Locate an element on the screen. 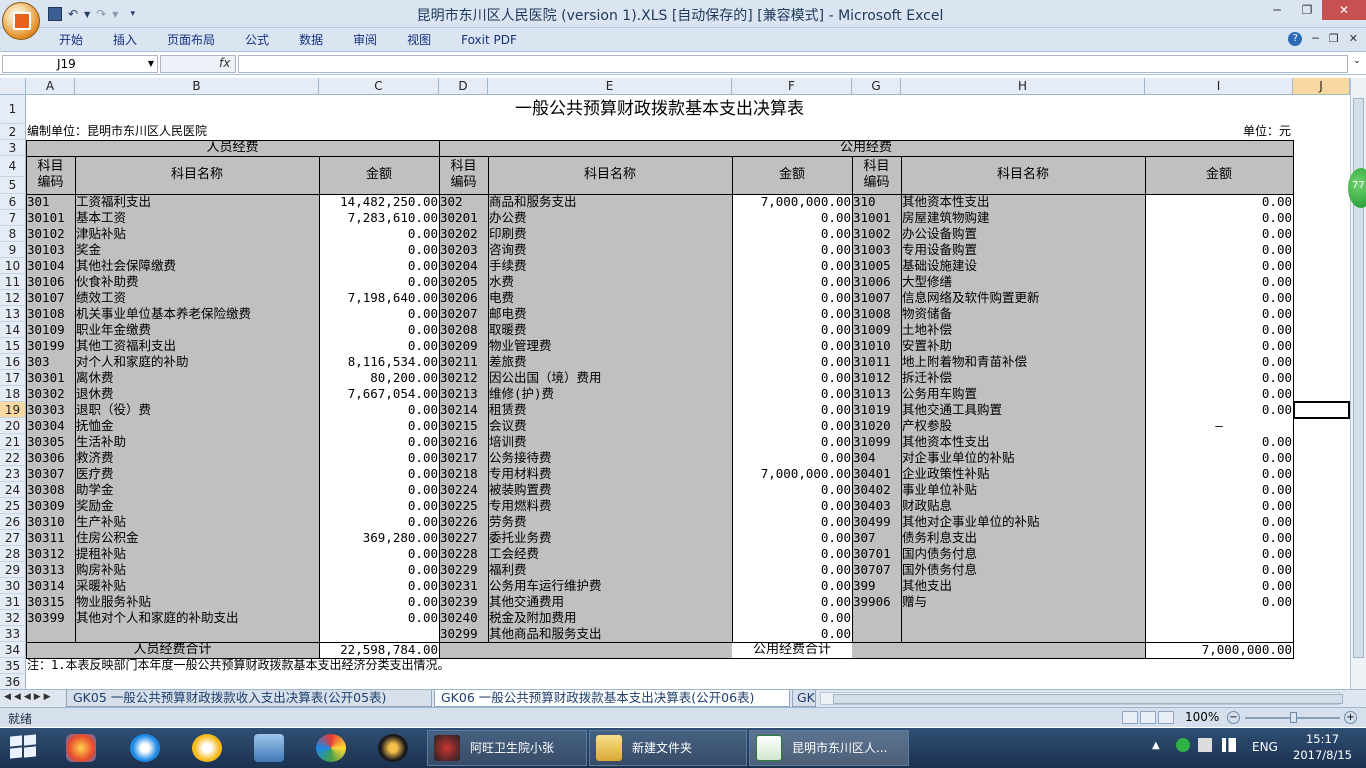 The height and width of the screenshot is (768, 1366). cell-g18: 31013 is located at coordinates (876, 394).